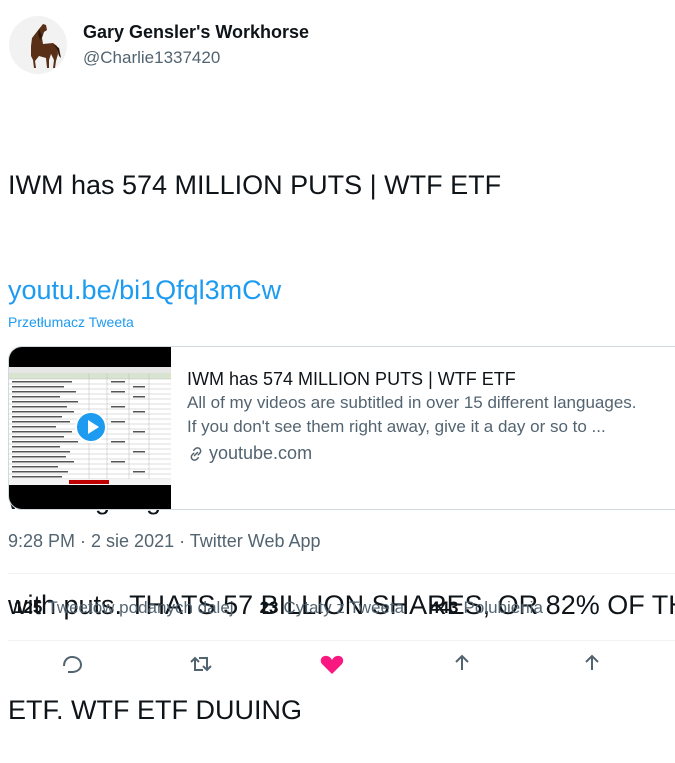 The image size is (675, 763). What do you see at coordinates (28, 607) in the screenshot?
I see `stat-count: 125` at bounding box center [28, 607].